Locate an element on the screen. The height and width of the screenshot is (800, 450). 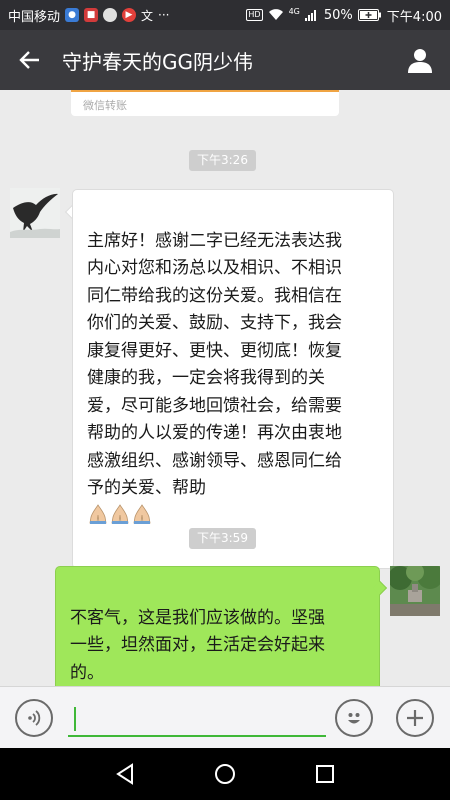
eagle-avatar-image is located at coordinates (35, 213).